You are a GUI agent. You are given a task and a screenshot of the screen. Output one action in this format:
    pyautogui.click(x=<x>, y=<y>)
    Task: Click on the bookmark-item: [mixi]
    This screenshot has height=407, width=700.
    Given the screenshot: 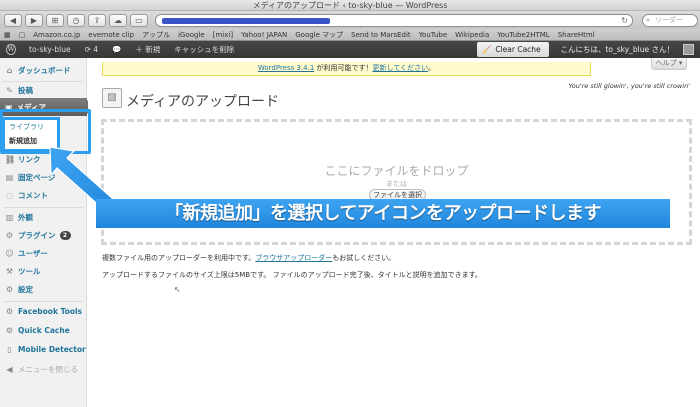 What is the action you would take?
    pyautogui.click(x=223, y=35)
    